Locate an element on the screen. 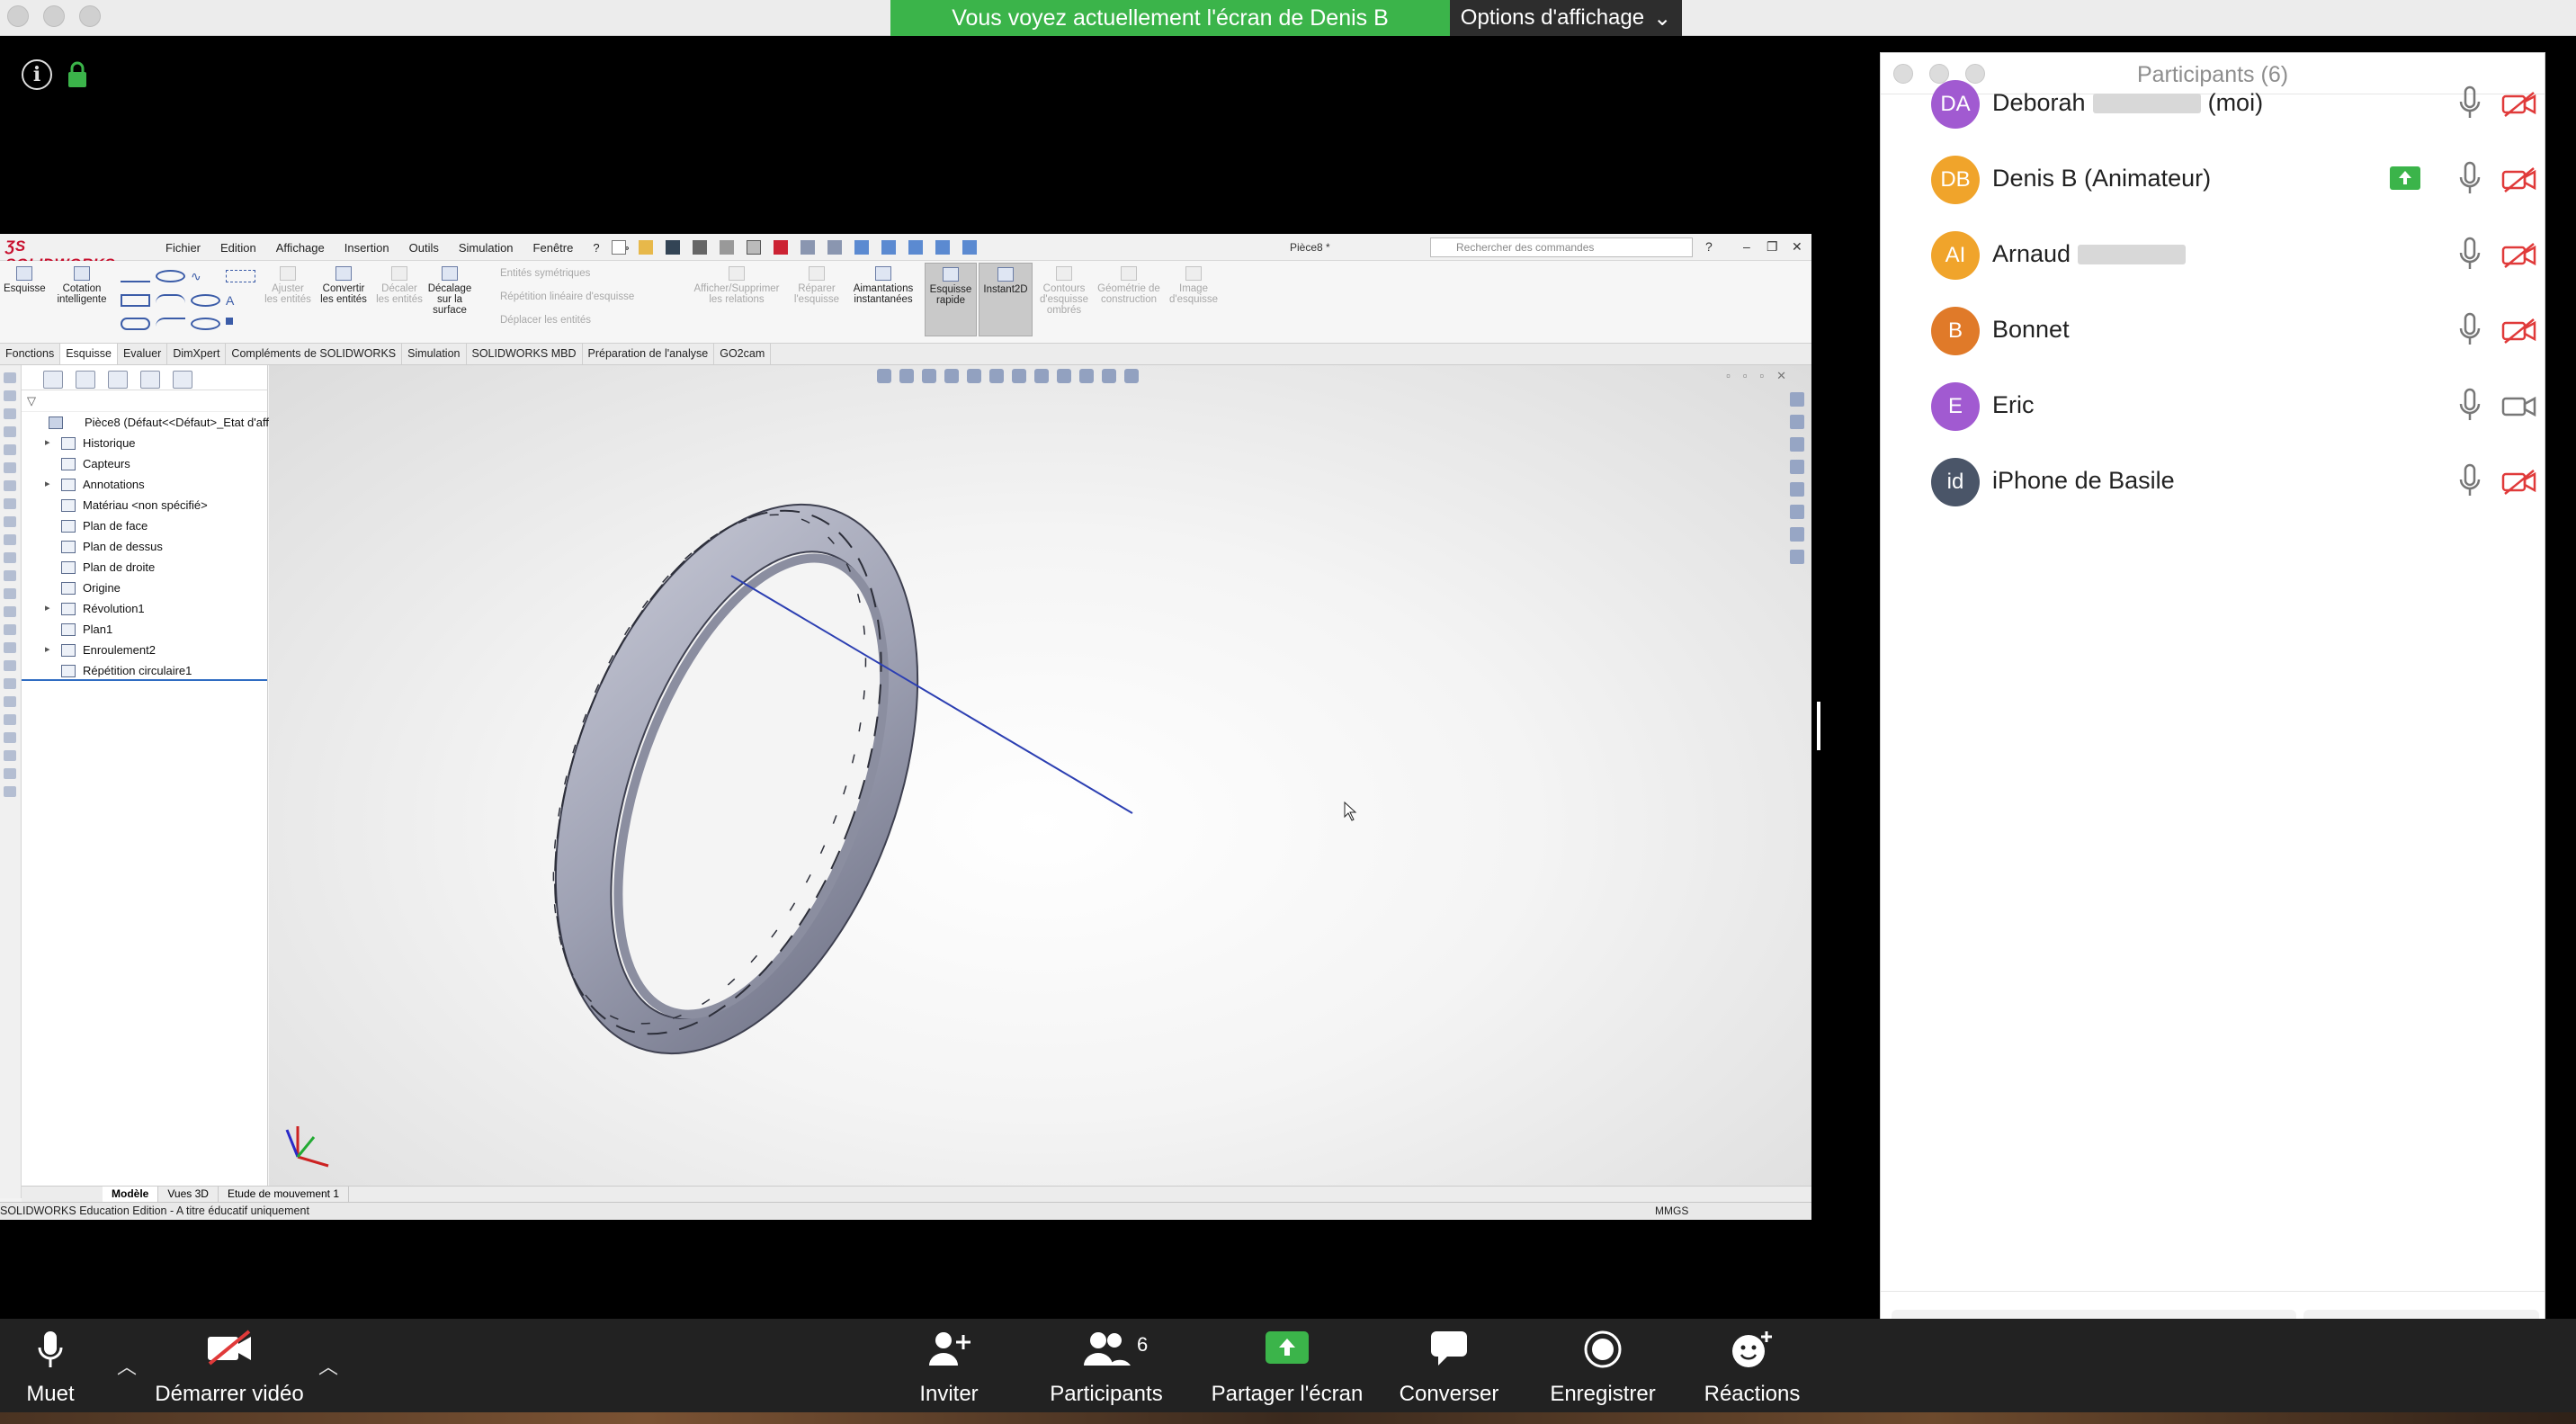 The image size is (2576, 1424). open-folder-icon is located at coordinates (646, 247).